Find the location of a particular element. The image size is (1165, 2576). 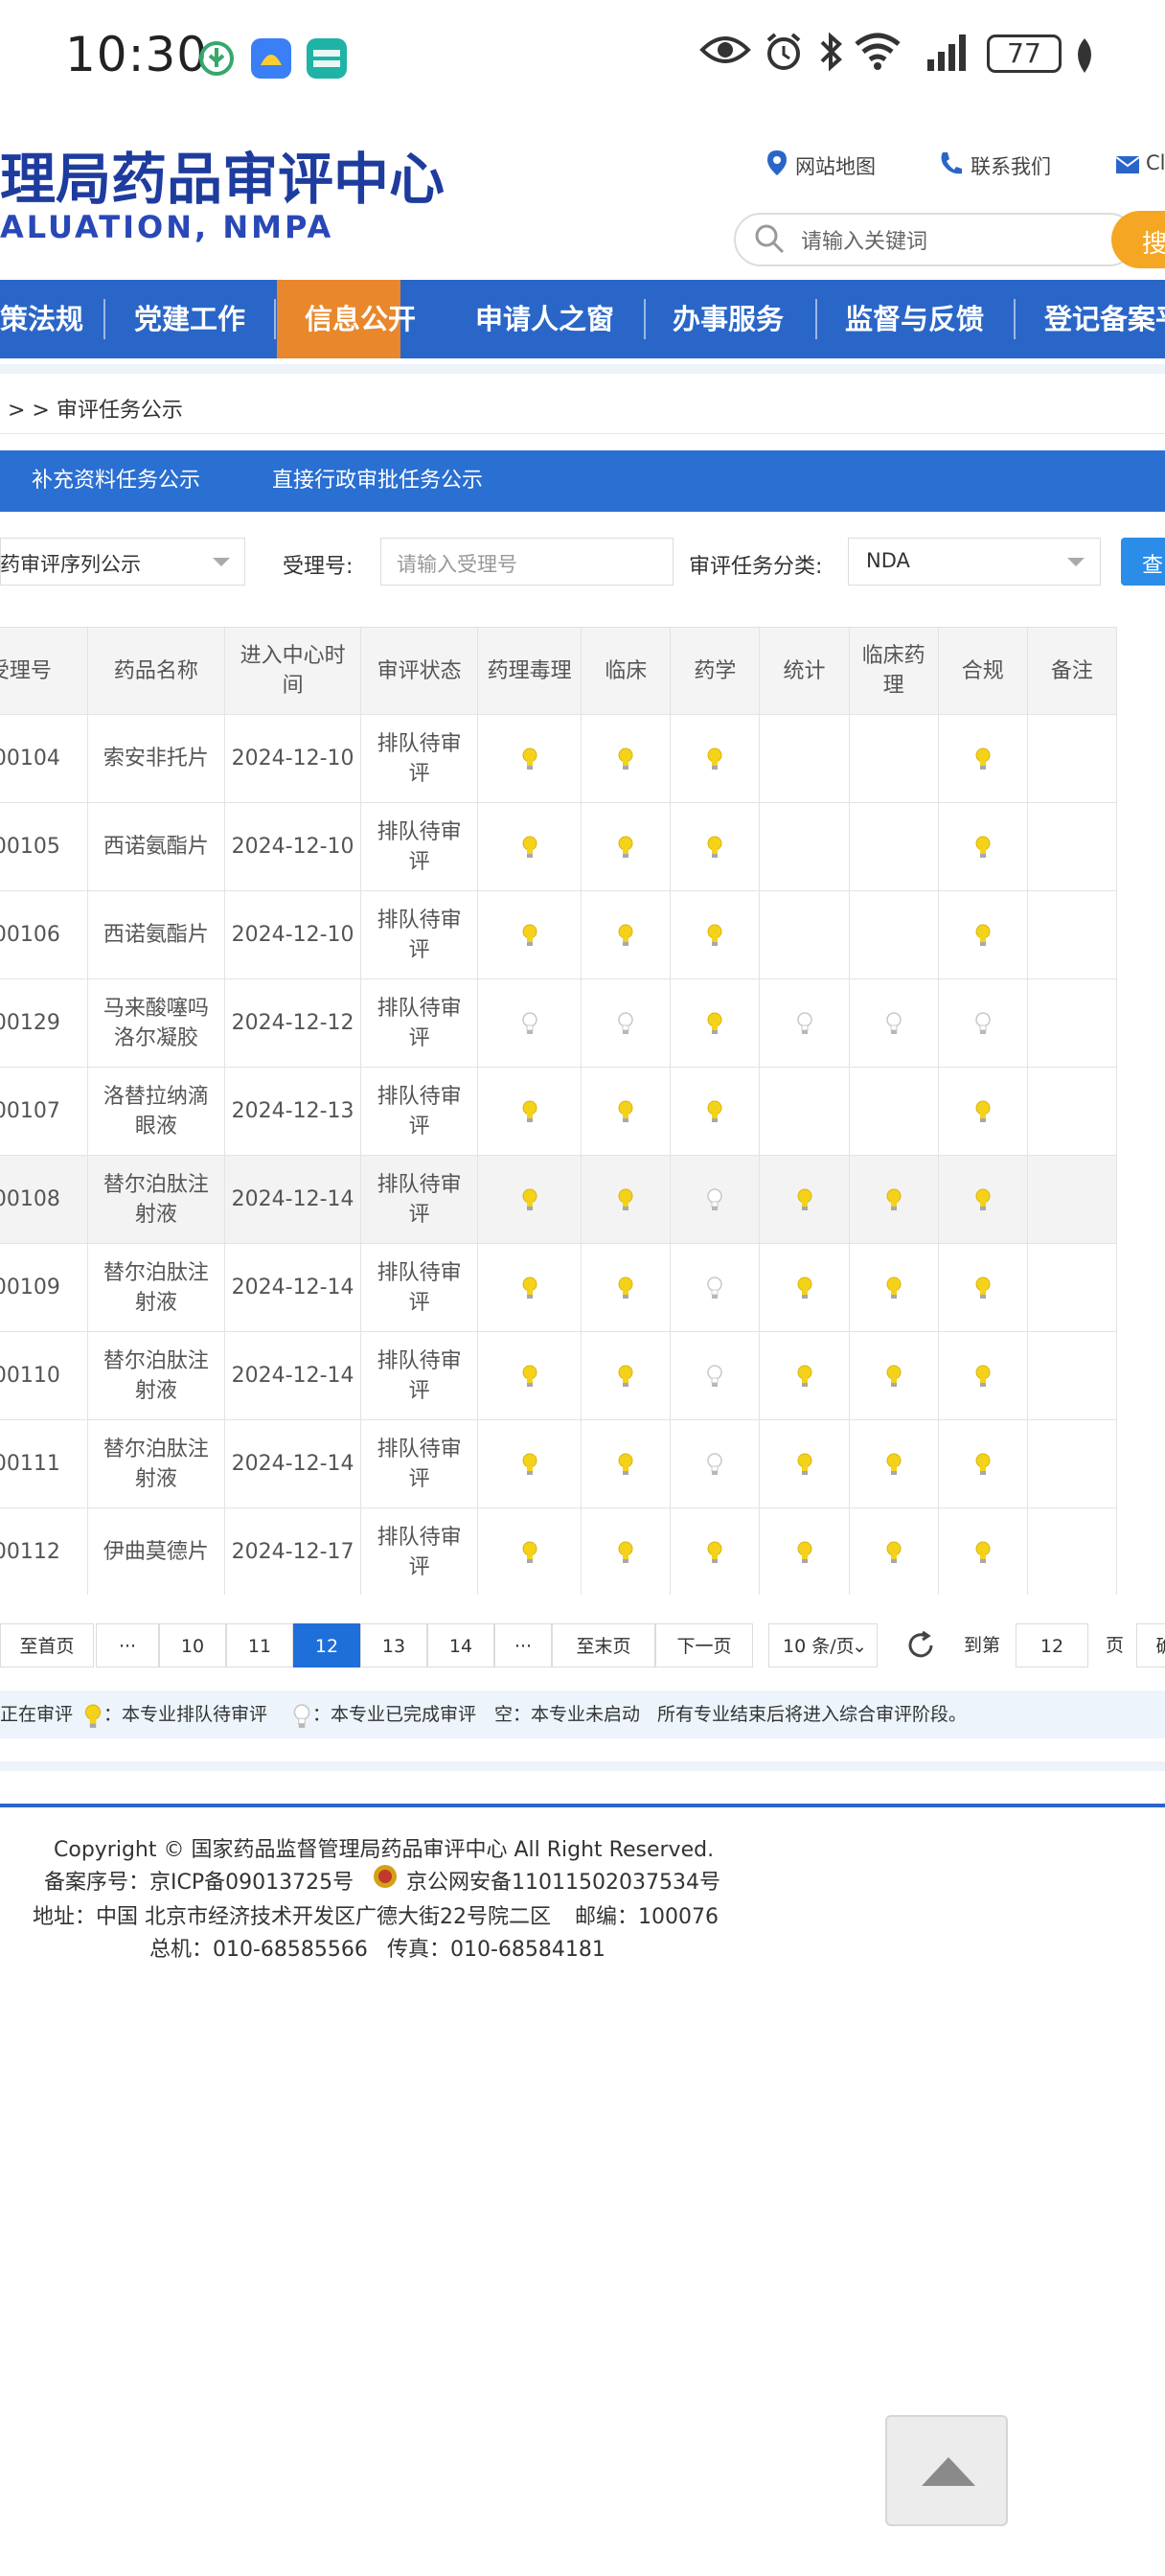

contact-link: 联系我们 is located at coordinates (1011, 165).